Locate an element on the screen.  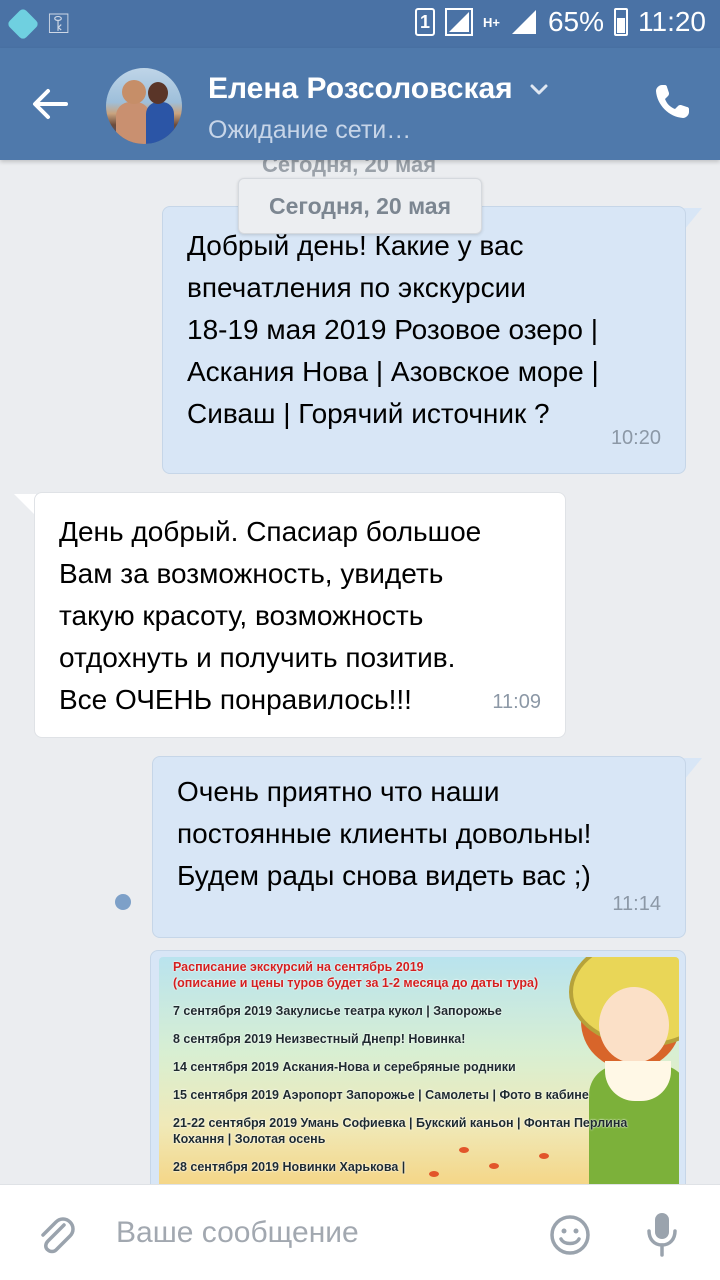
vpn-icon is located at coordinates (23, 24).